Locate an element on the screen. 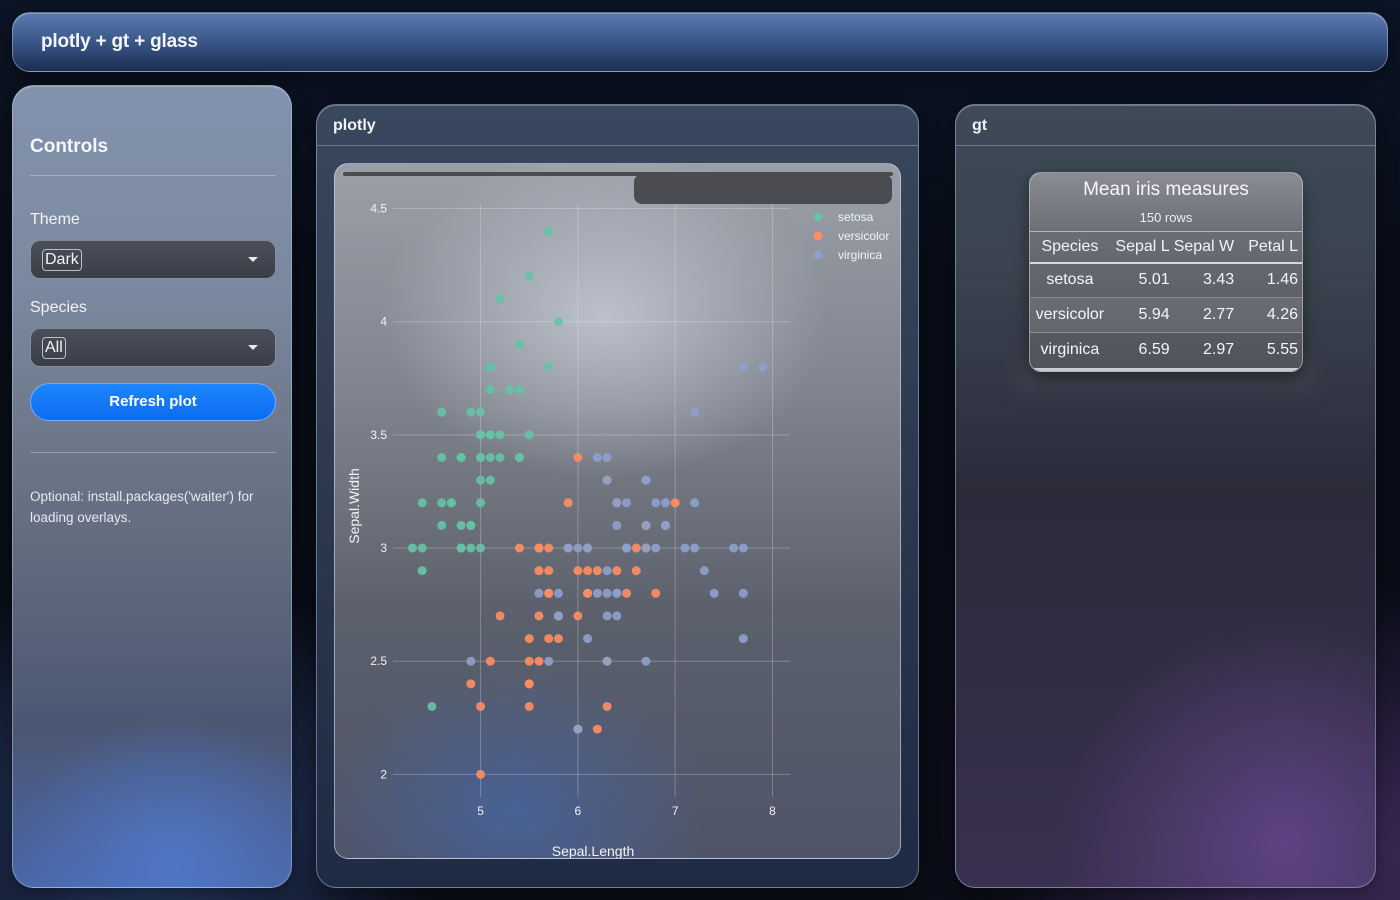 The width and height of the screenshot is (1400, 900). species-select: All is located at coordinates (153, 347).